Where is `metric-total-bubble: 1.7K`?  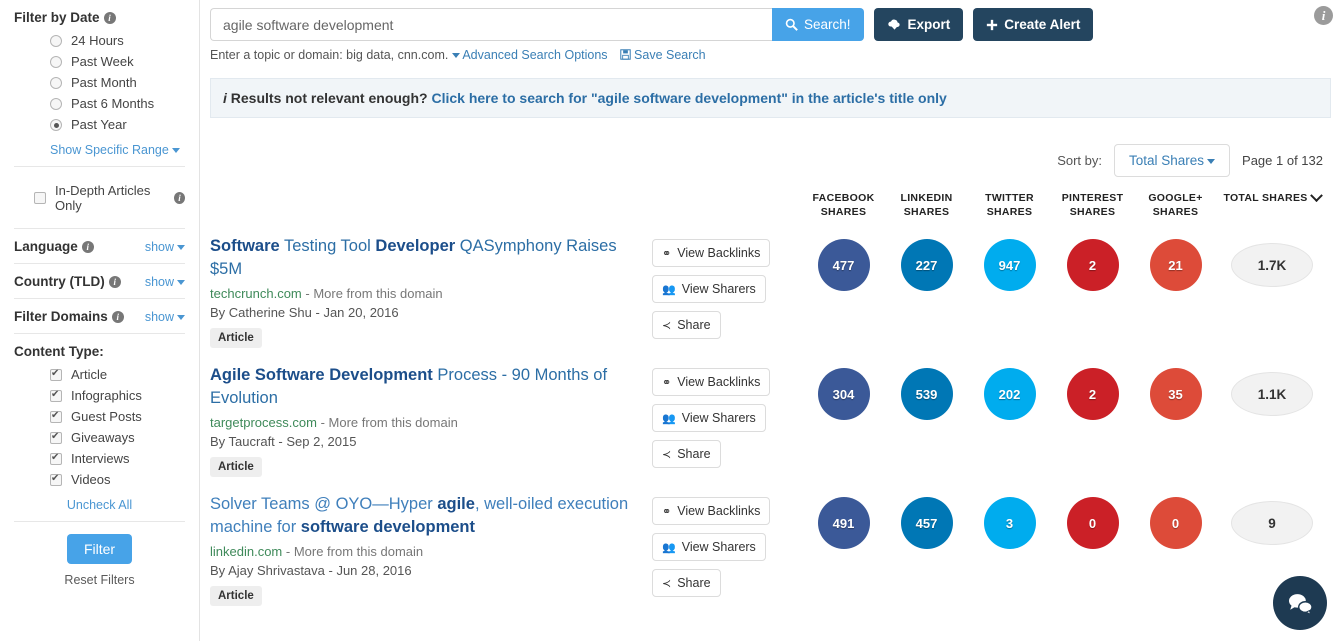
metric-total-bubble: 1.7K is located at coordinates (1272, 265).